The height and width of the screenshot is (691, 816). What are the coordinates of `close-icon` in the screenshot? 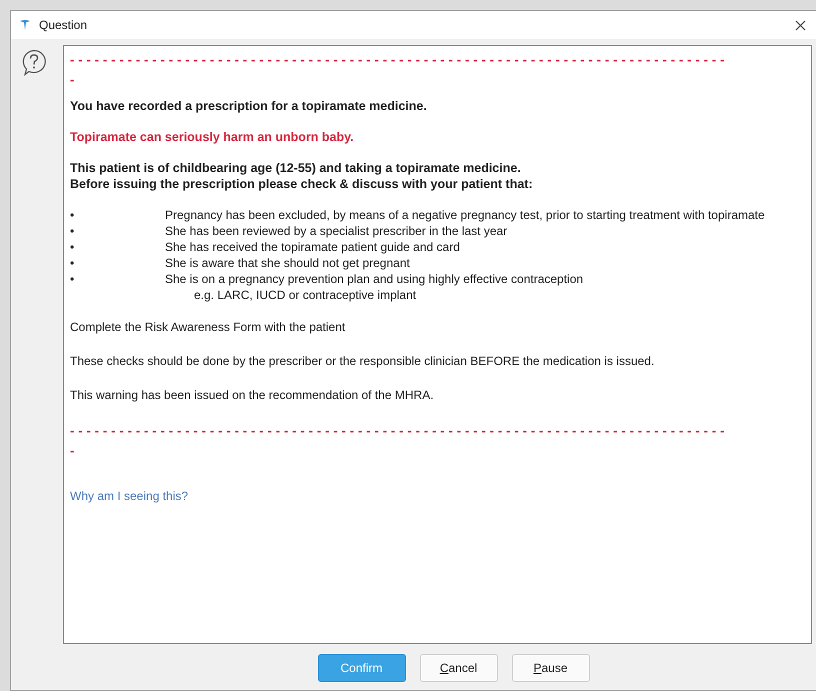 It's located at (800, 25).